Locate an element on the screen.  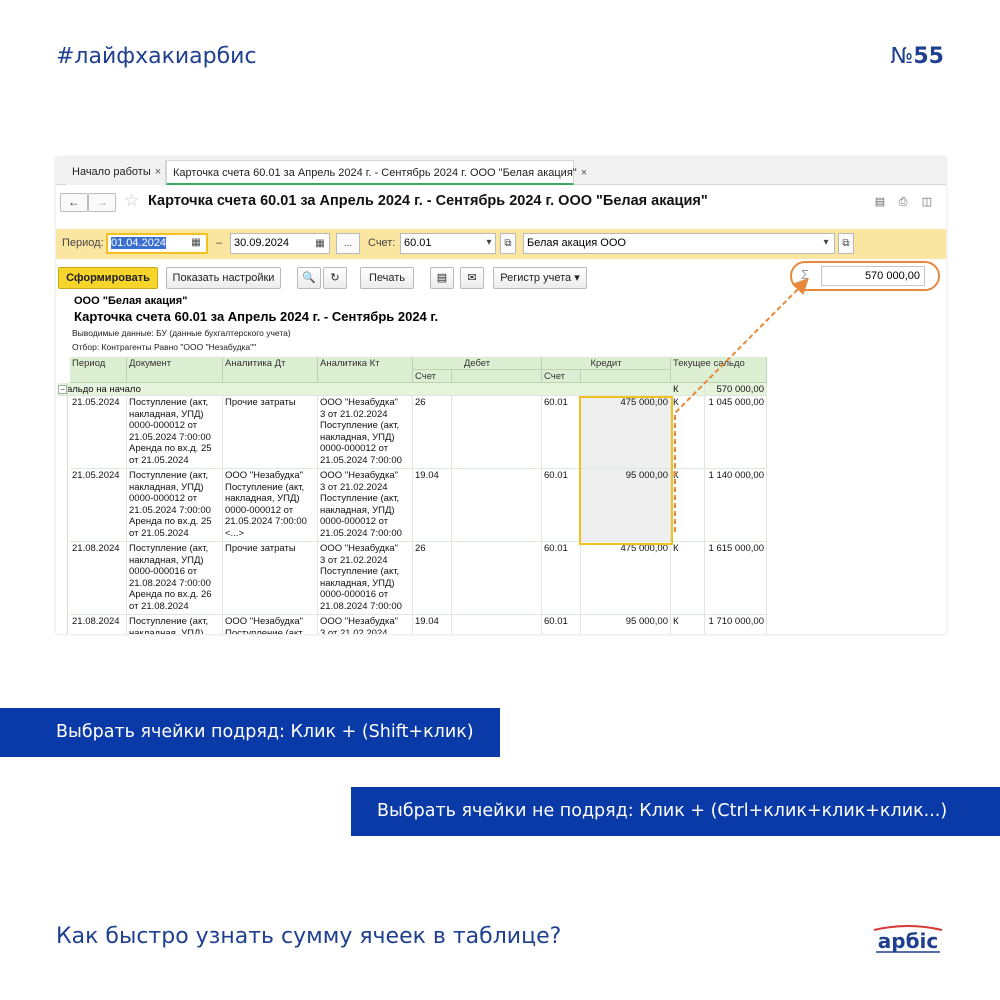
collapse-gutter is located at coordinates (63, 508).